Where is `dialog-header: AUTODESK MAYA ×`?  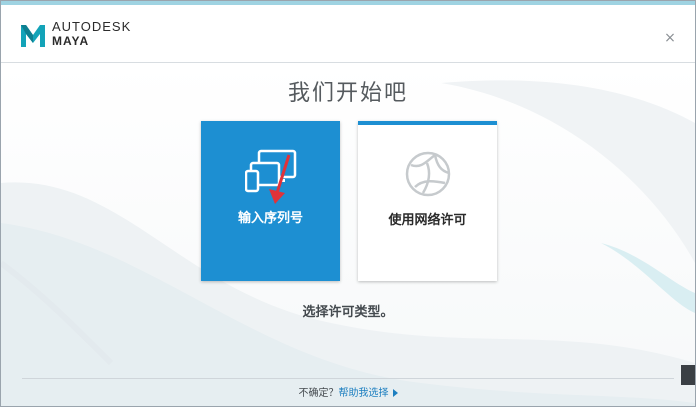
dialog-header: AUTODESK MAYA × is located at coordinates (348, 34).